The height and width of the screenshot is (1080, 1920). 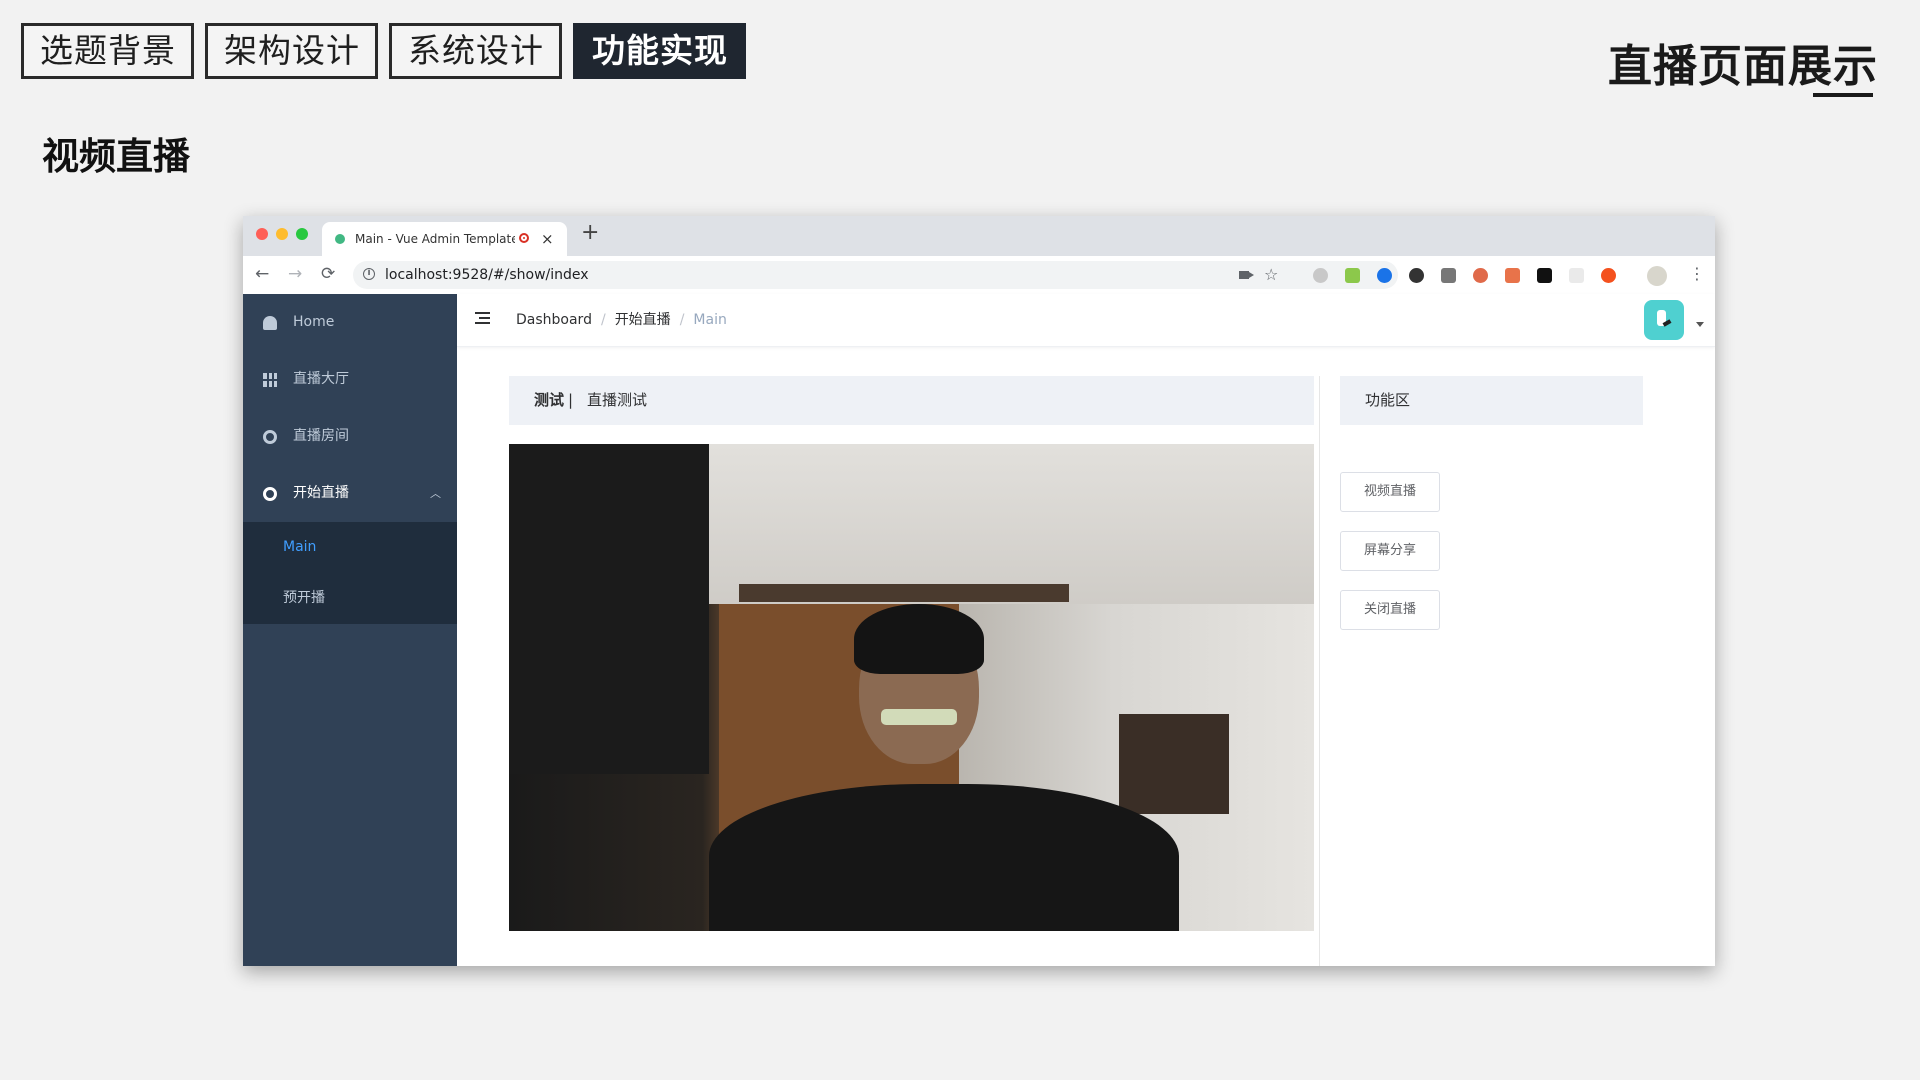 I want to click on user-avatar, so click(x=1664, y=320).